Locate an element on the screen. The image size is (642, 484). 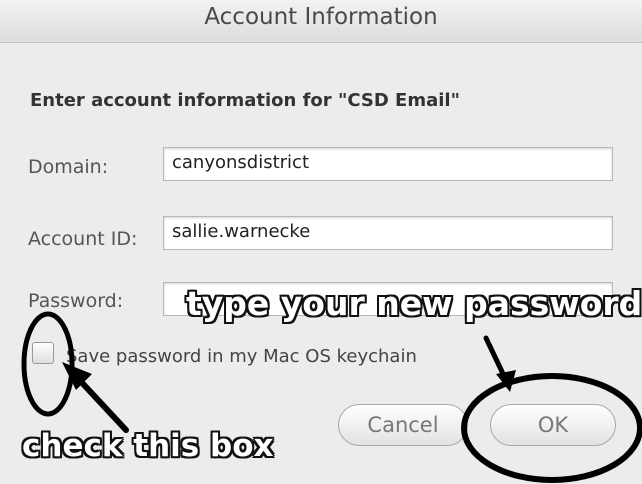
password-hint-annotation: type your new password is located at coordinates (414, 303).